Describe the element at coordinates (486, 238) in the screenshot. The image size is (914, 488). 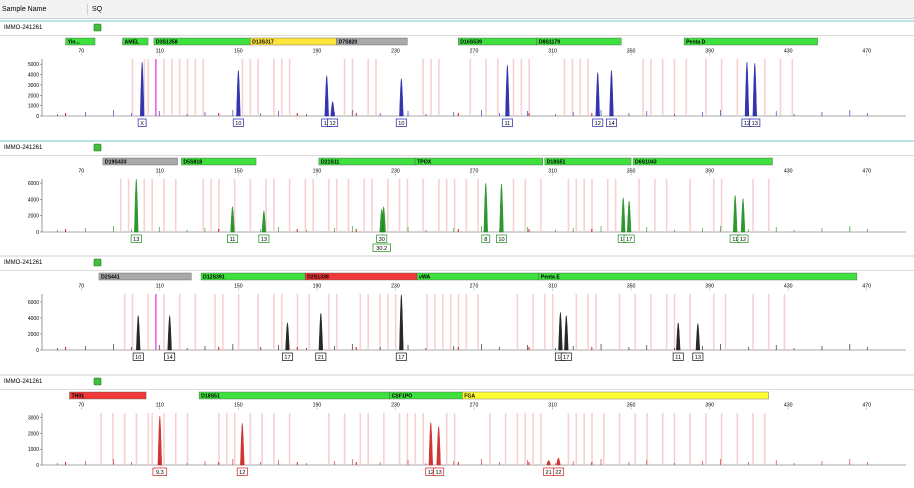
I see `allele-call-label: 8` at that location.